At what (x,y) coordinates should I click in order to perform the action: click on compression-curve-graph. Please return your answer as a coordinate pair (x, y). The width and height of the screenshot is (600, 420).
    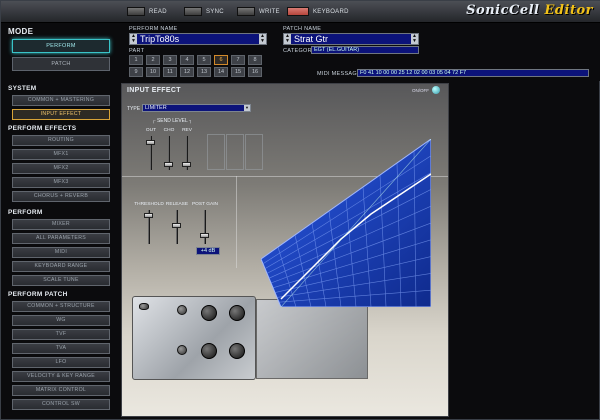
    Looking at the image, I should click on (346, 223).